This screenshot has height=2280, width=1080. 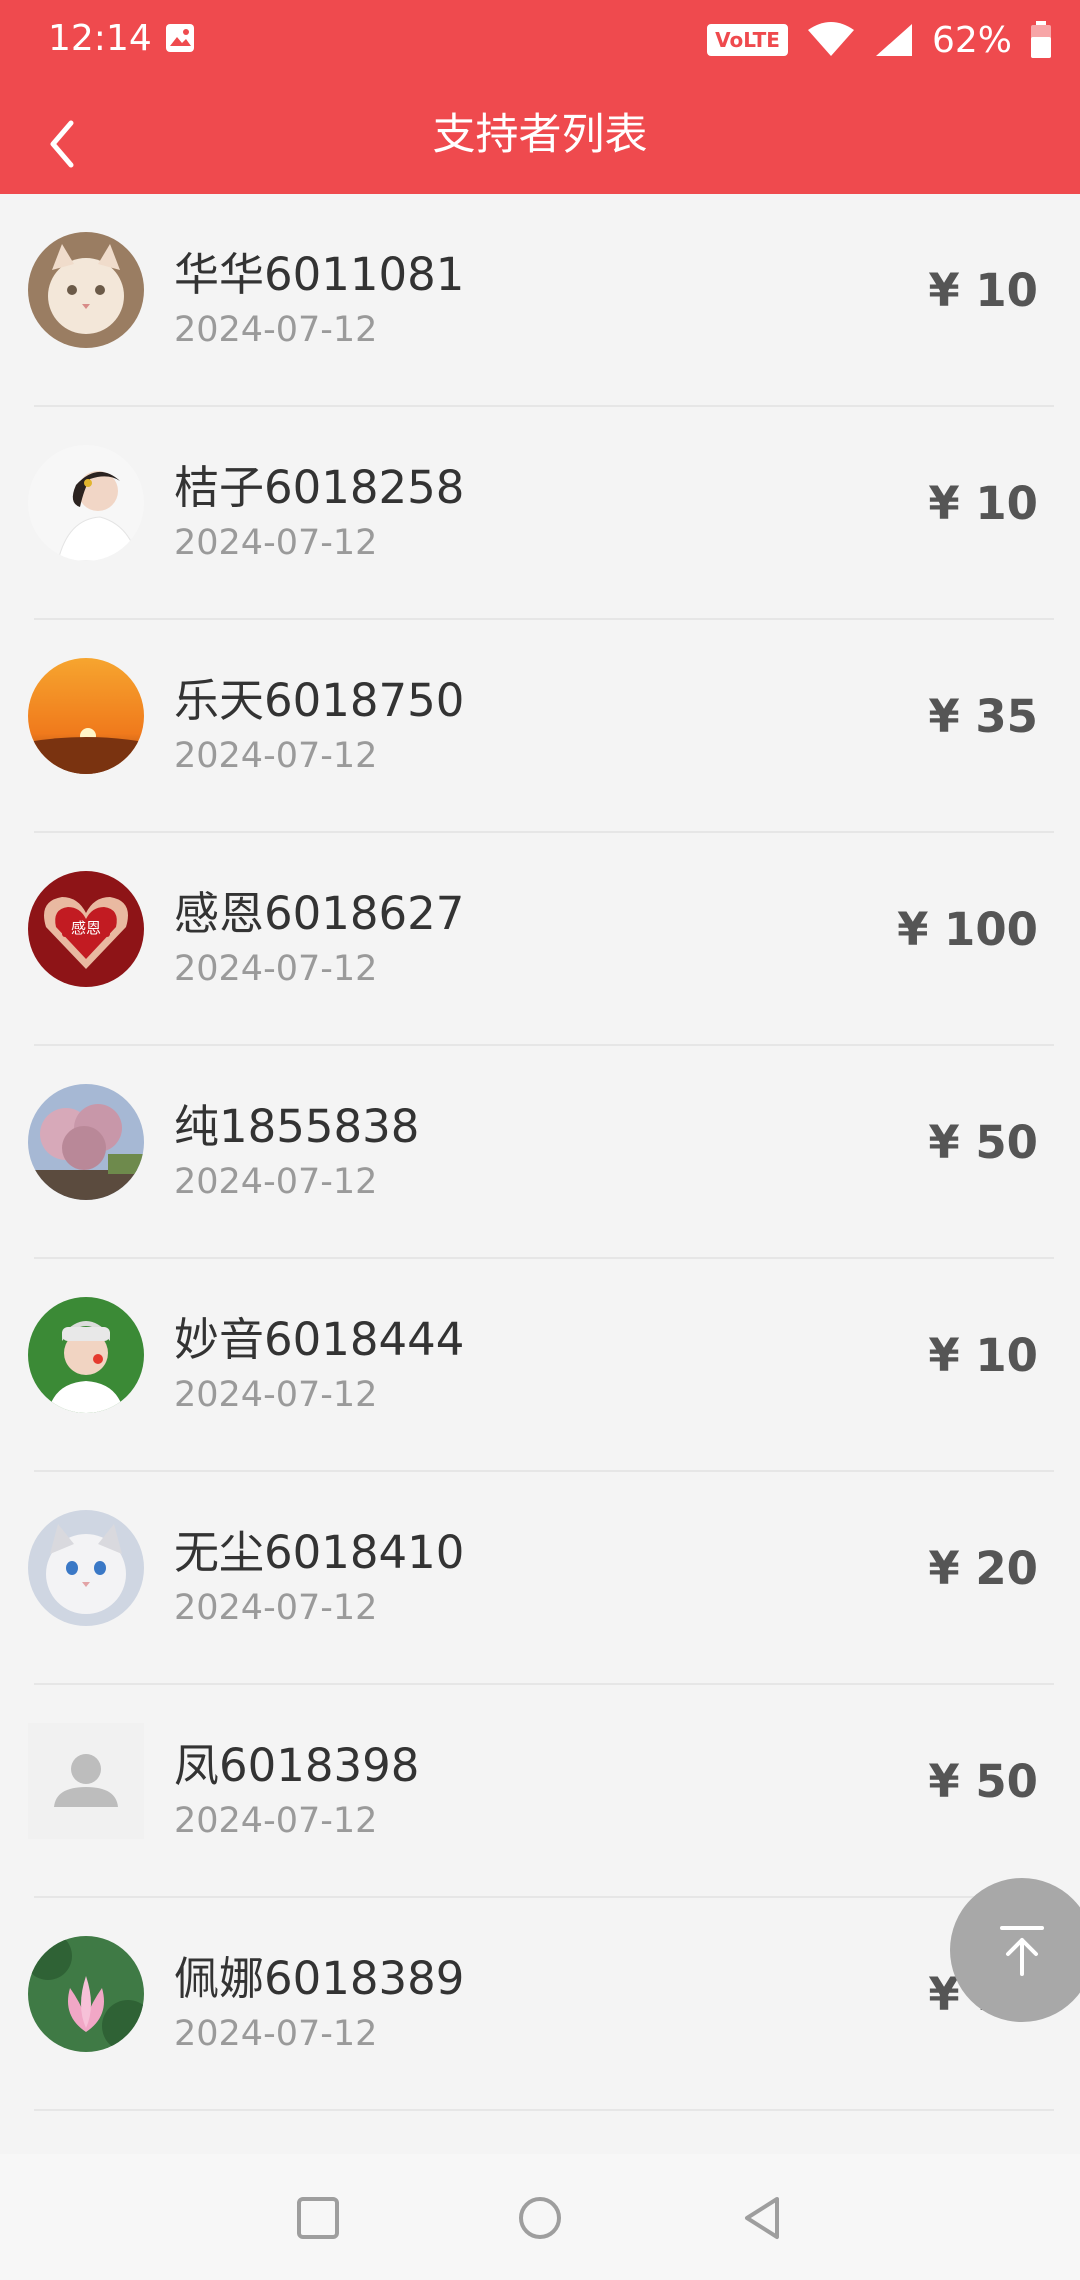 I want to click on volte-badge: VoLTE, so click(x=747, y=40).